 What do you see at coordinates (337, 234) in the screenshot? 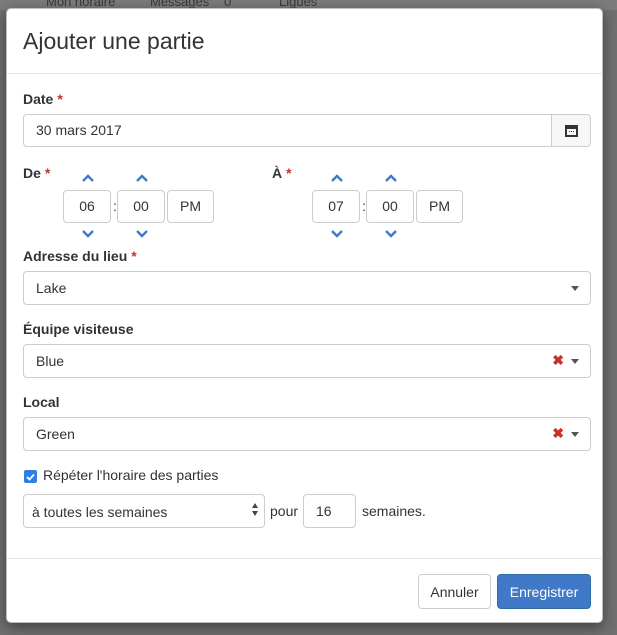
I see `to-hour-down-icon` at bounding box center [337, 234].